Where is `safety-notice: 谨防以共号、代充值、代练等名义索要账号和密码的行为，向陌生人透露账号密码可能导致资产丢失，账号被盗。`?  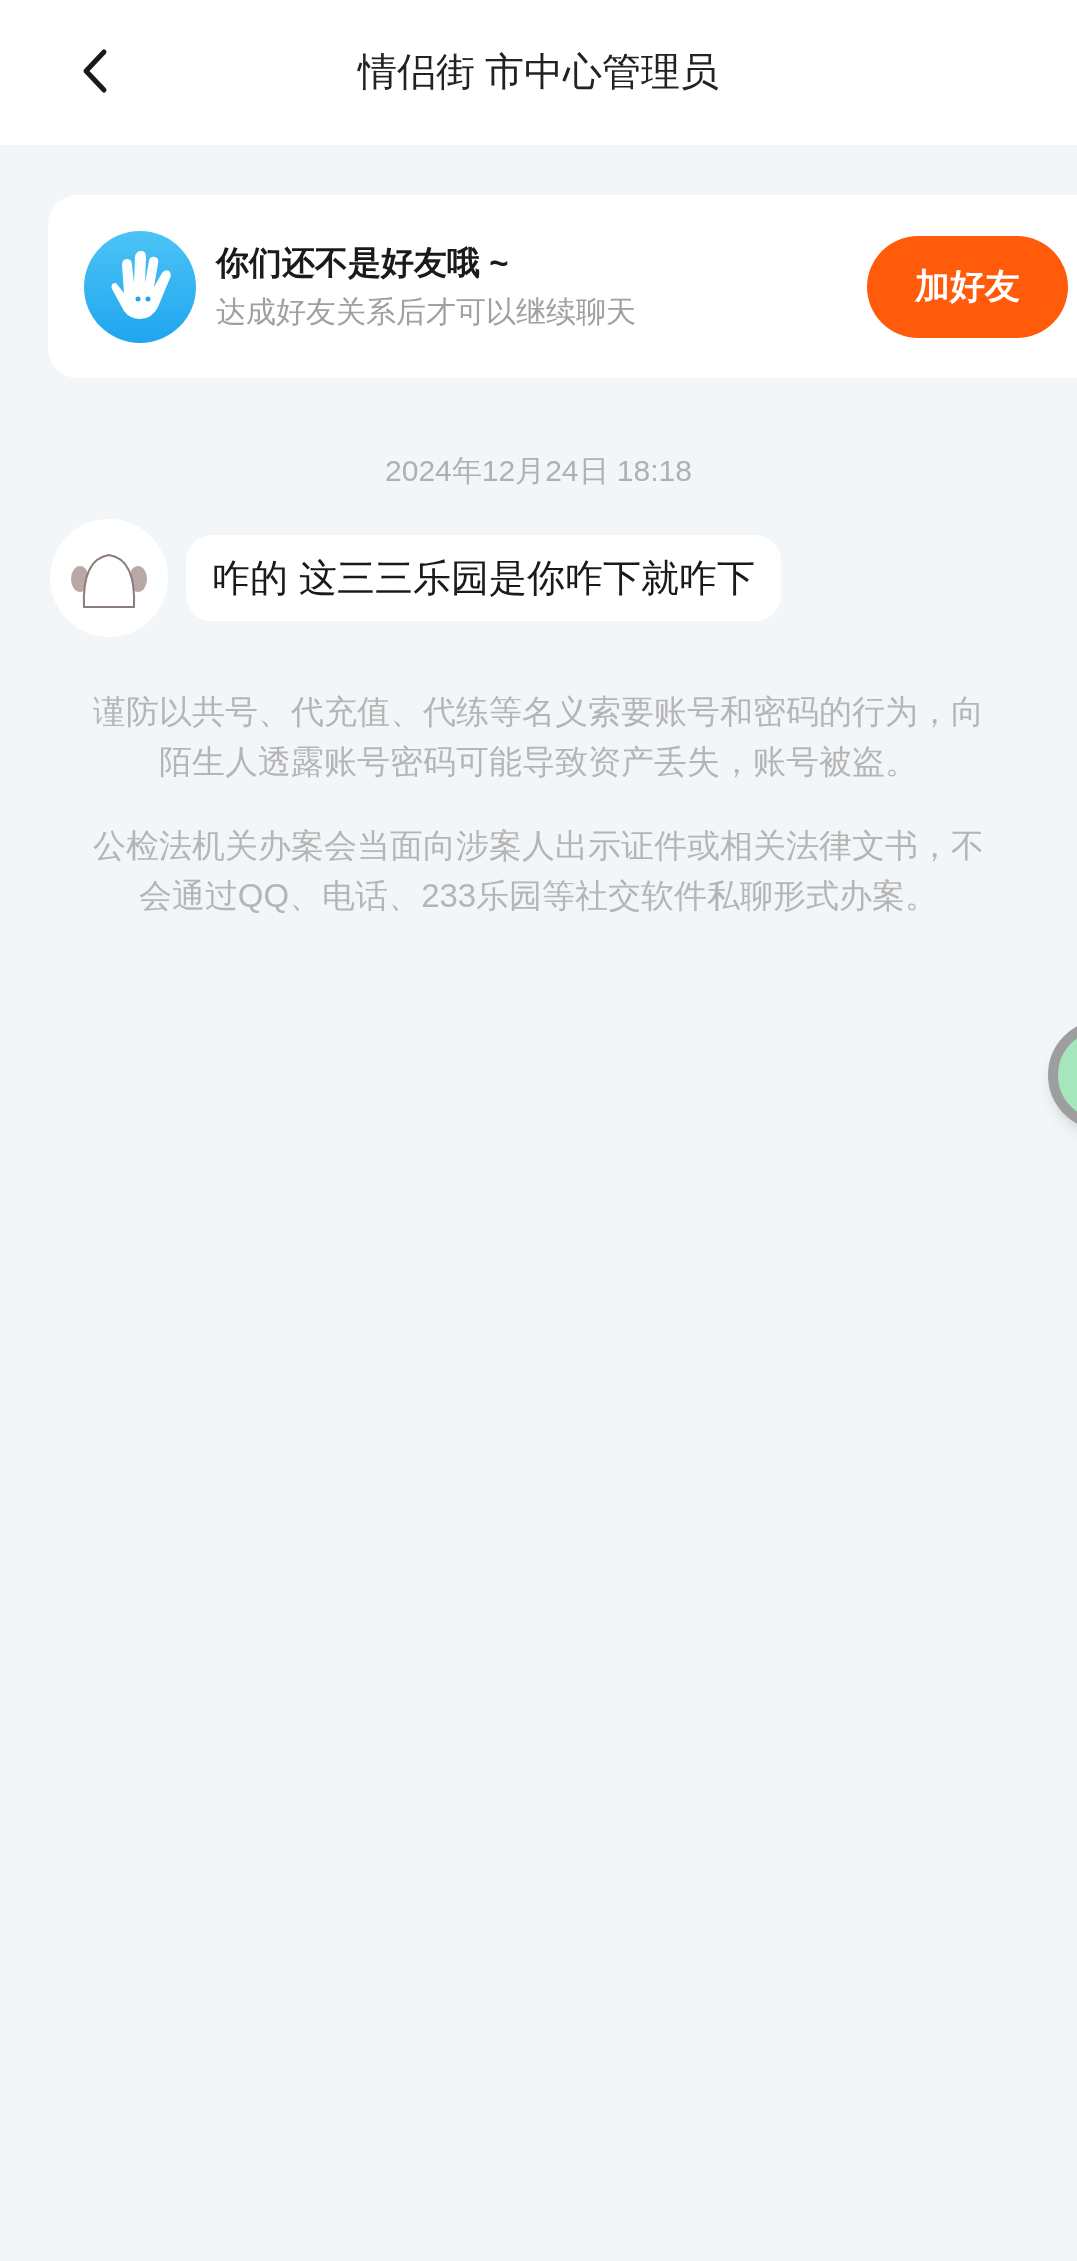 safety-notice: 谨防以共号、代充值、代练等名义索要账号和密码的行为，向陌生人透露账号密码可能导致资产丢失，账号被盗。 is located at coordinates (538, 737).